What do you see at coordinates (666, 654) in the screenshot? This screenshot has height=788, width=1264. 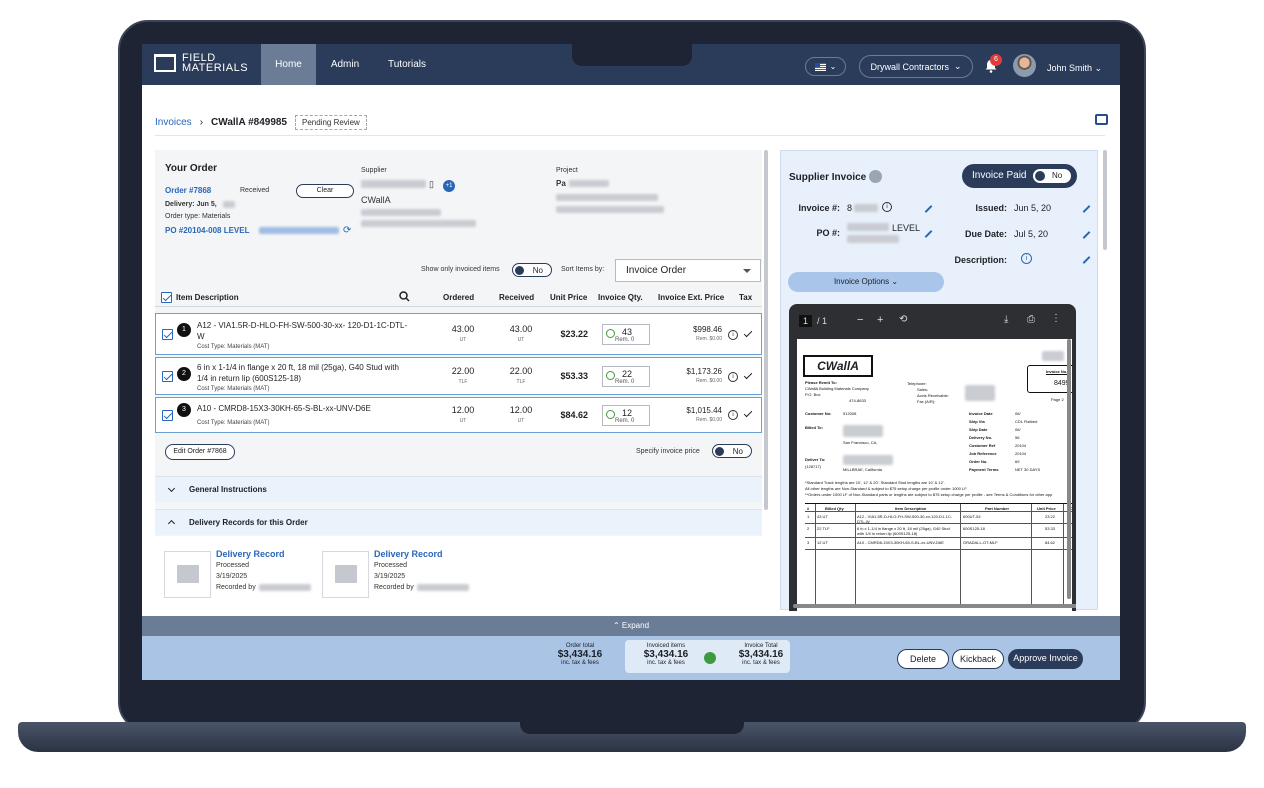 I see `invoiced-items-value: $3,434.16` at bounding box center [666, 654].